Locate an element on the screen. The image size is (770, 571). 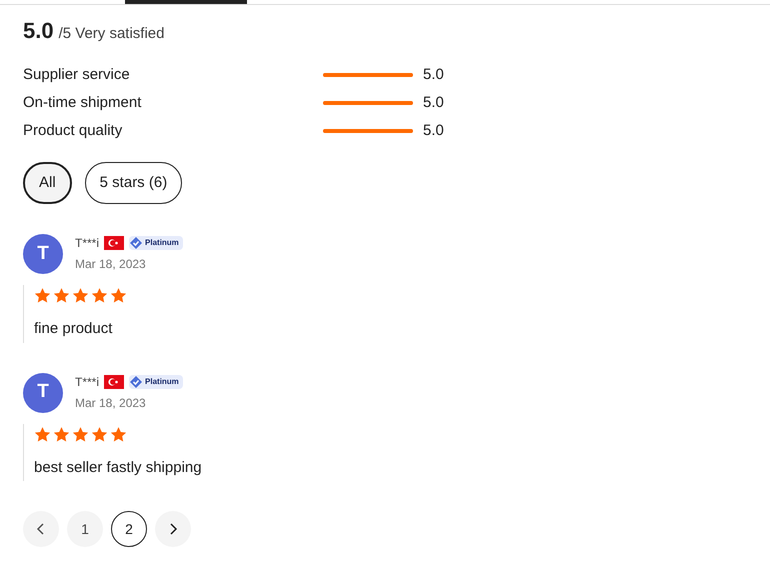
next-page-button is located at coordinates (173, 529).